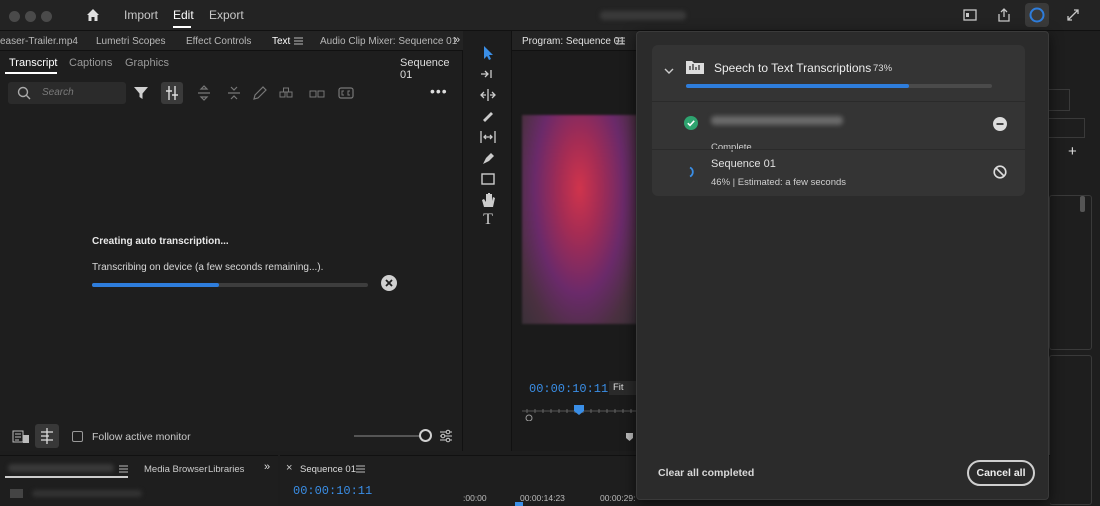  I want to click on program-monitor-header: Program: Sequence 01, so click(574, 41).